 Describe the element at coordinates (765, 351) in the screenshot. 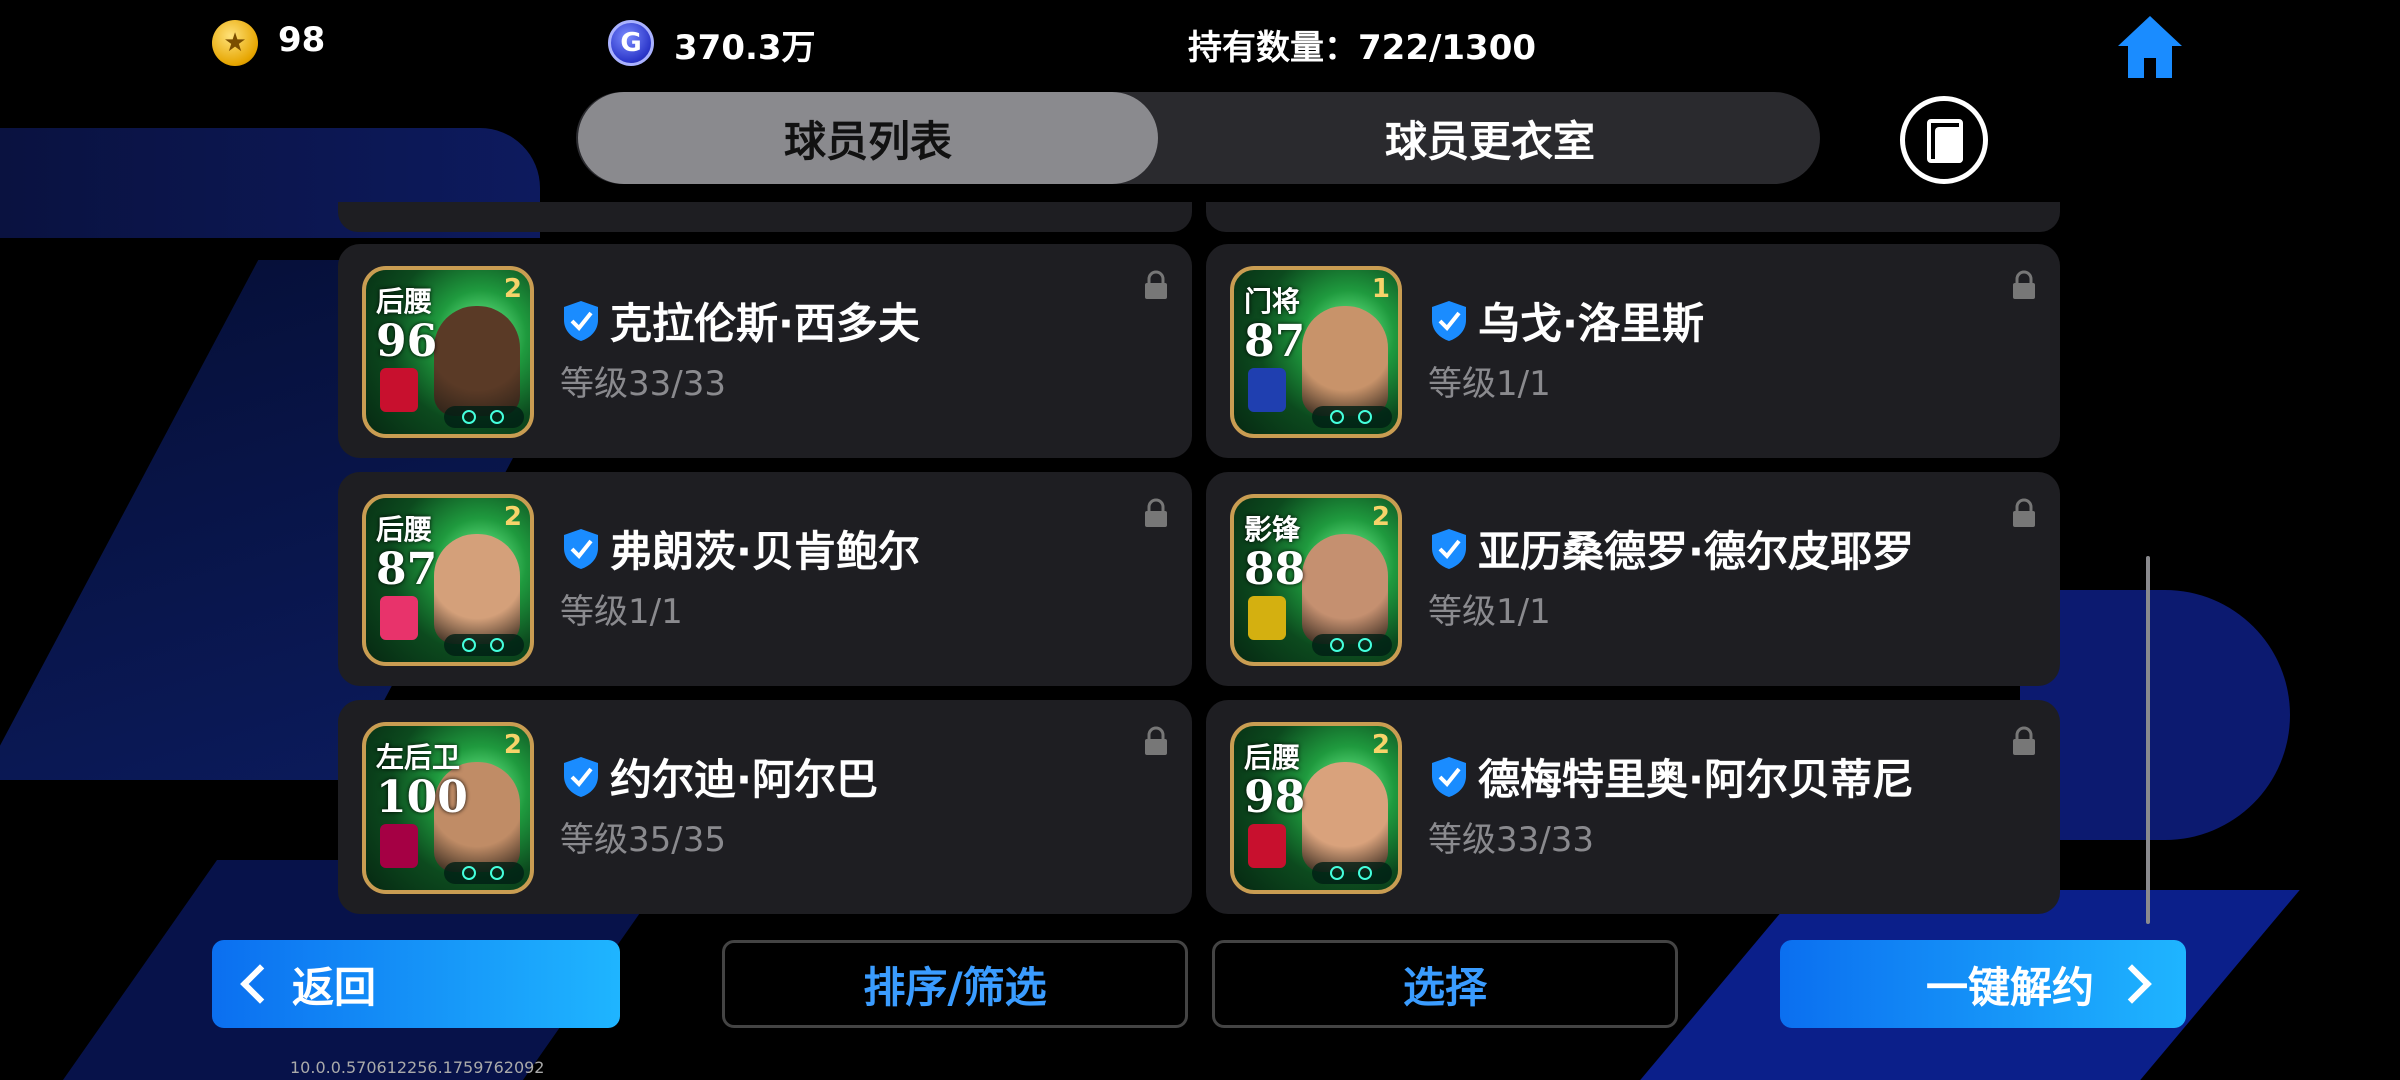

I see `player-card: 后腰 96 2 克拉伦斯·西多夫等级33/33` at that location.